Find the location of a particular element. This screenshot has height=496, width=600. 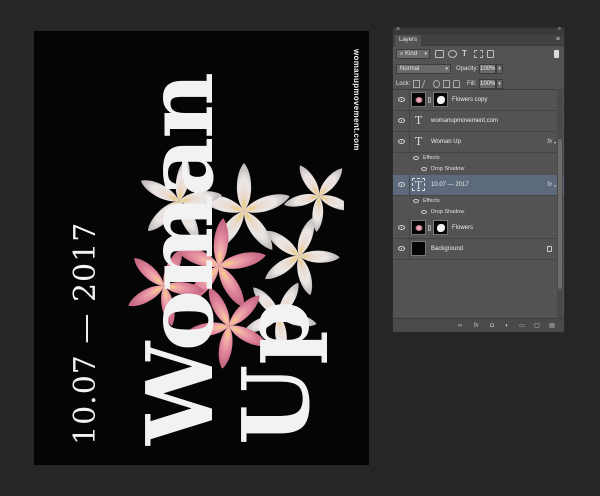

layer-flowers: Flowers is located at coordinates (478, 228).